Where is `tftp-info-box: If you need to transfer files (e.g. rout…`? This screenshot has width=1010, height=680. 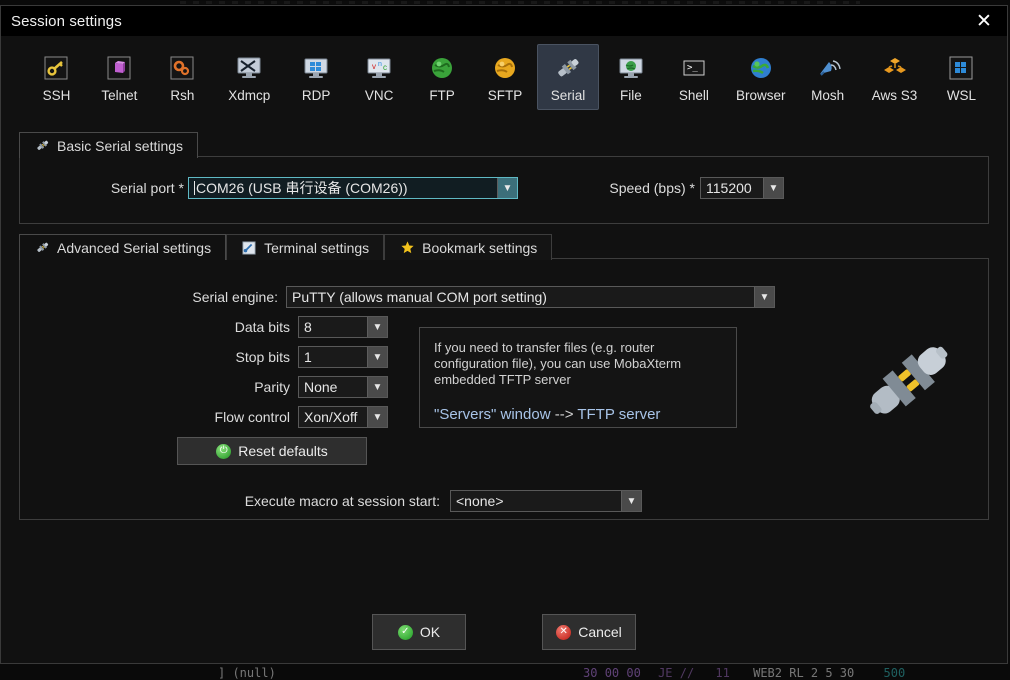
tftp-info-box: If you need to transfer files (e.g. rout… is located at coordinates (578, 377).